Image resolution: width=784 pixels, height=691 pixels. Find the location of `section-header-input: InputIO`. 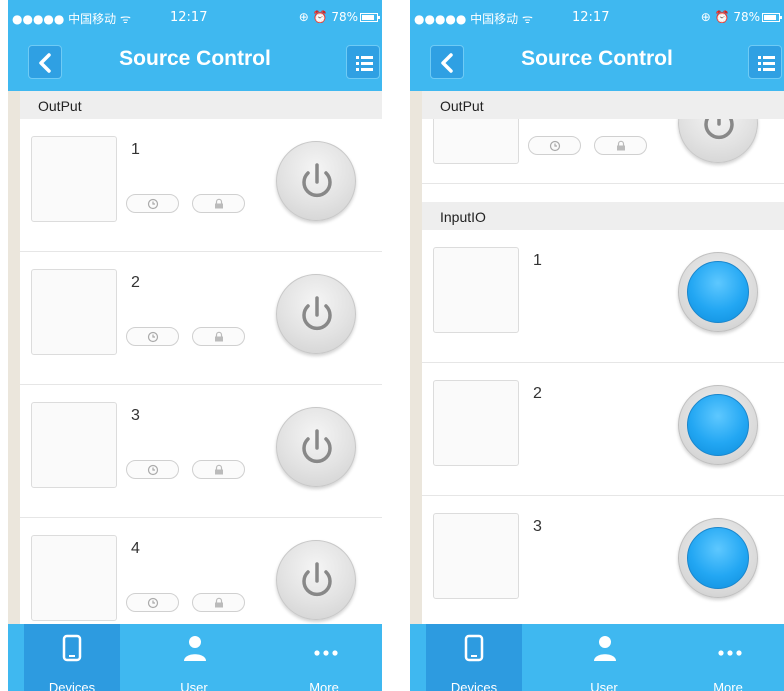

section-header-input: InputIO is located at coordinates (603, 216).